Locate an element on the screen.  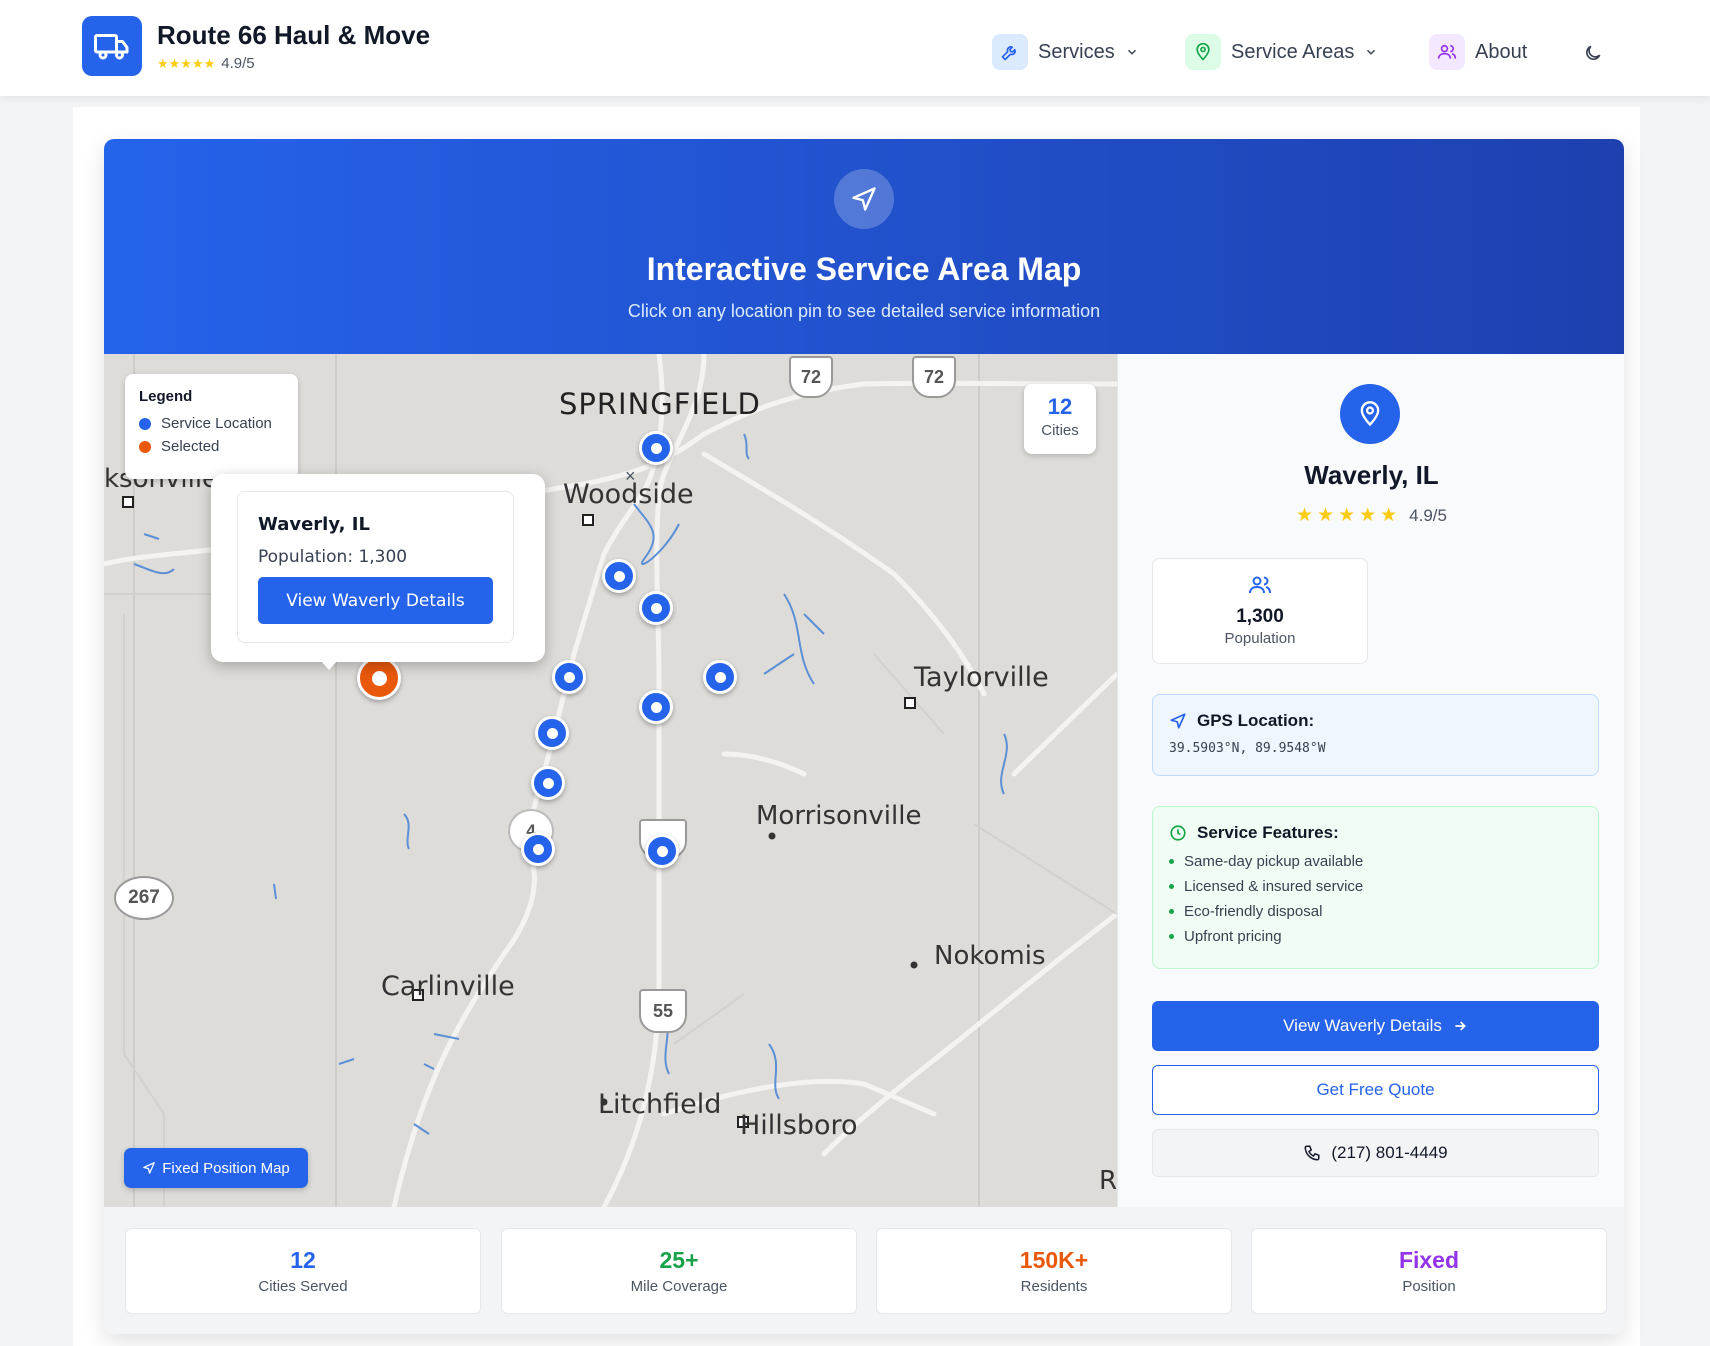
clock-icon is located at coordinates (1178, 833).